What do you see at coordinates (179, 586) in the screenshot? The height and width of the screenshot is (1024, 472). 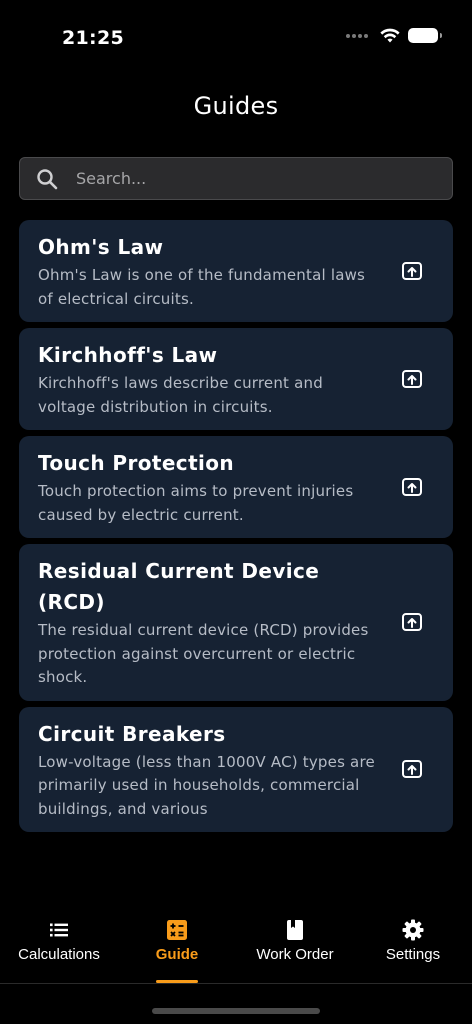 I see `guide-title: Residual Current Device (RCD)` at bounding box center [179, 586].